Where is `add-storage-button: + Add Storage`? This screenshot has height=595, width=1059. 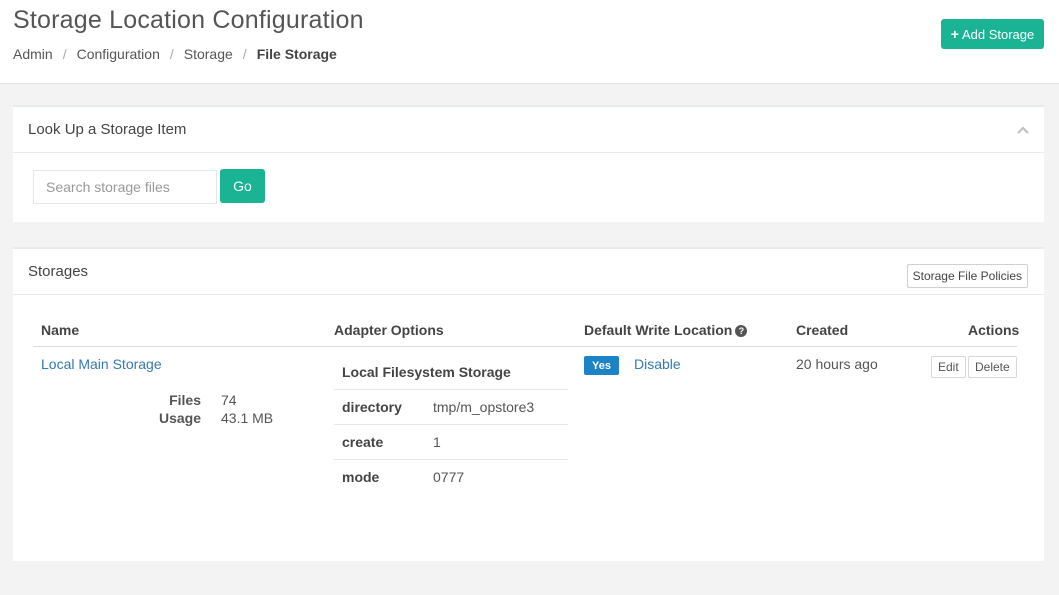
add-storage-button: + Add Storage is located at coordinates (992, 34).